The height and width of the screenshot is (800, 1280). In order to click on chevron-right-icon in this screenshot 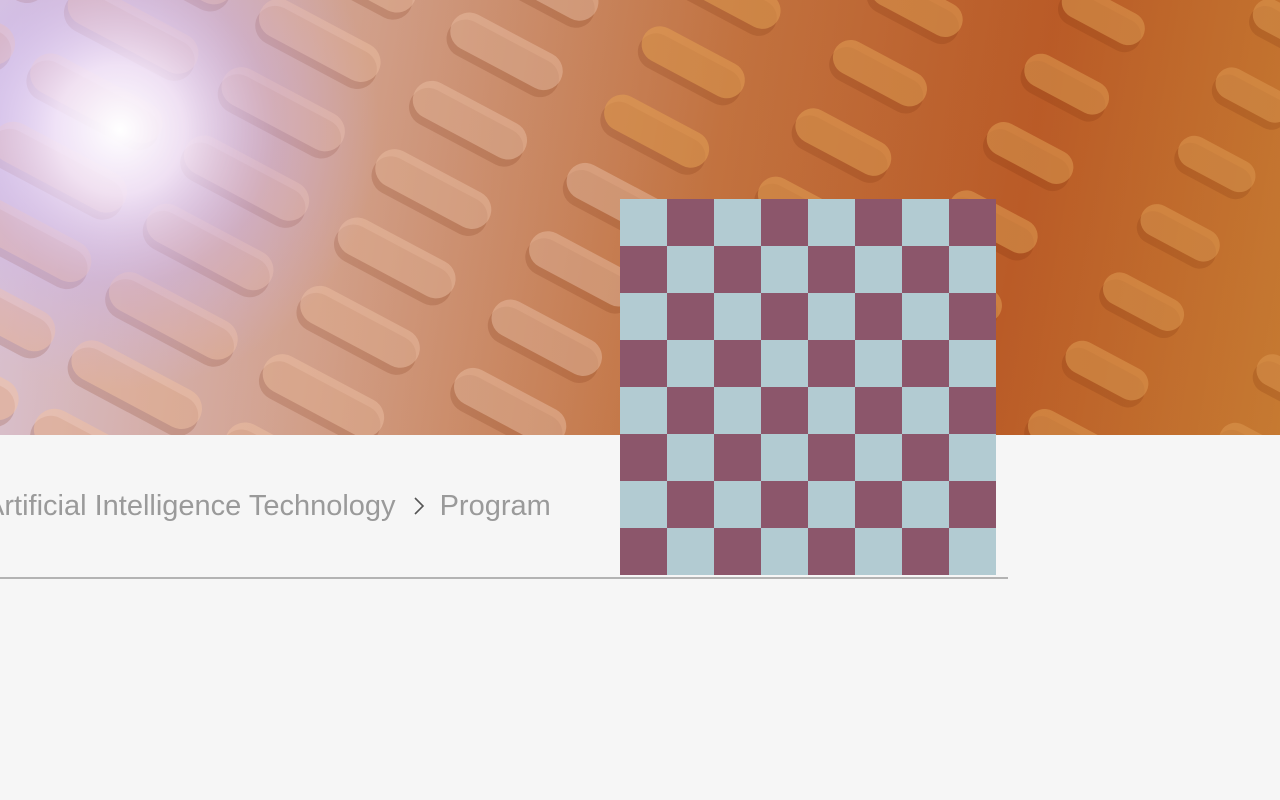, I will do `click(418, 506)`.